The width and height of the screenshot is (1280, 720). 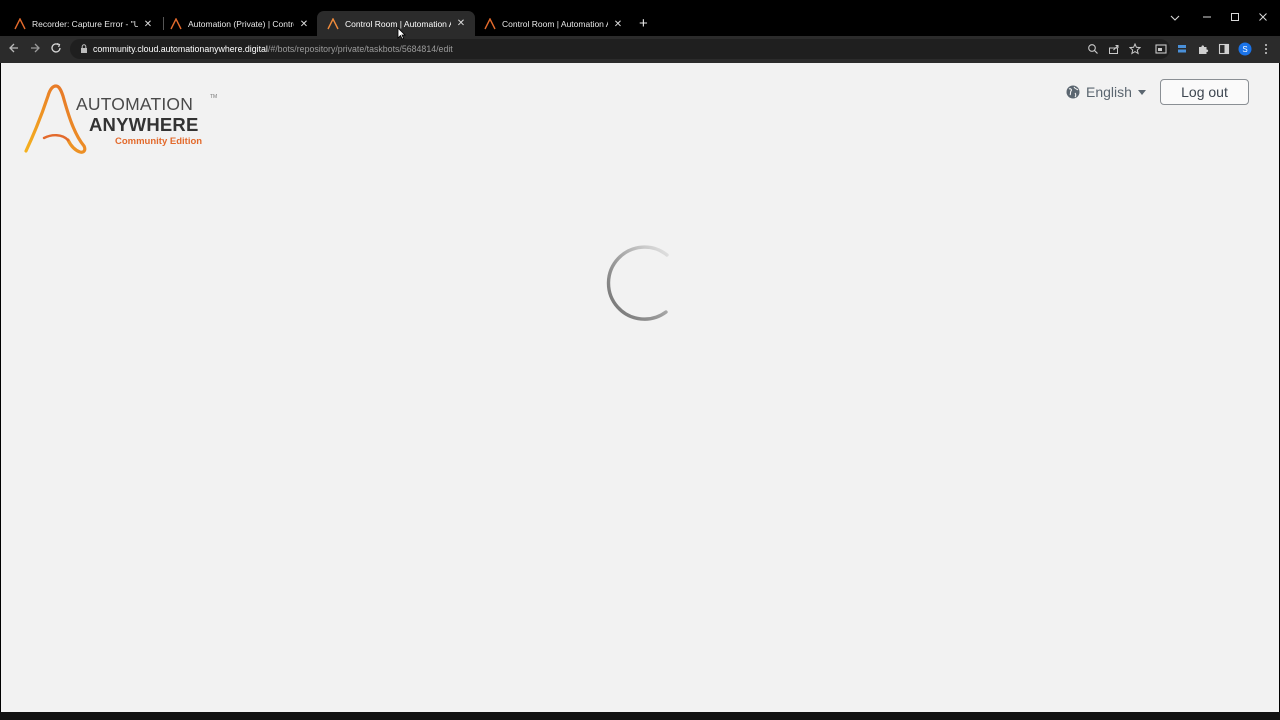 What do you see at coordinates (643, 23) in the screenshot?
I see `new-tab-button: +` at bounding box center [643, 23].